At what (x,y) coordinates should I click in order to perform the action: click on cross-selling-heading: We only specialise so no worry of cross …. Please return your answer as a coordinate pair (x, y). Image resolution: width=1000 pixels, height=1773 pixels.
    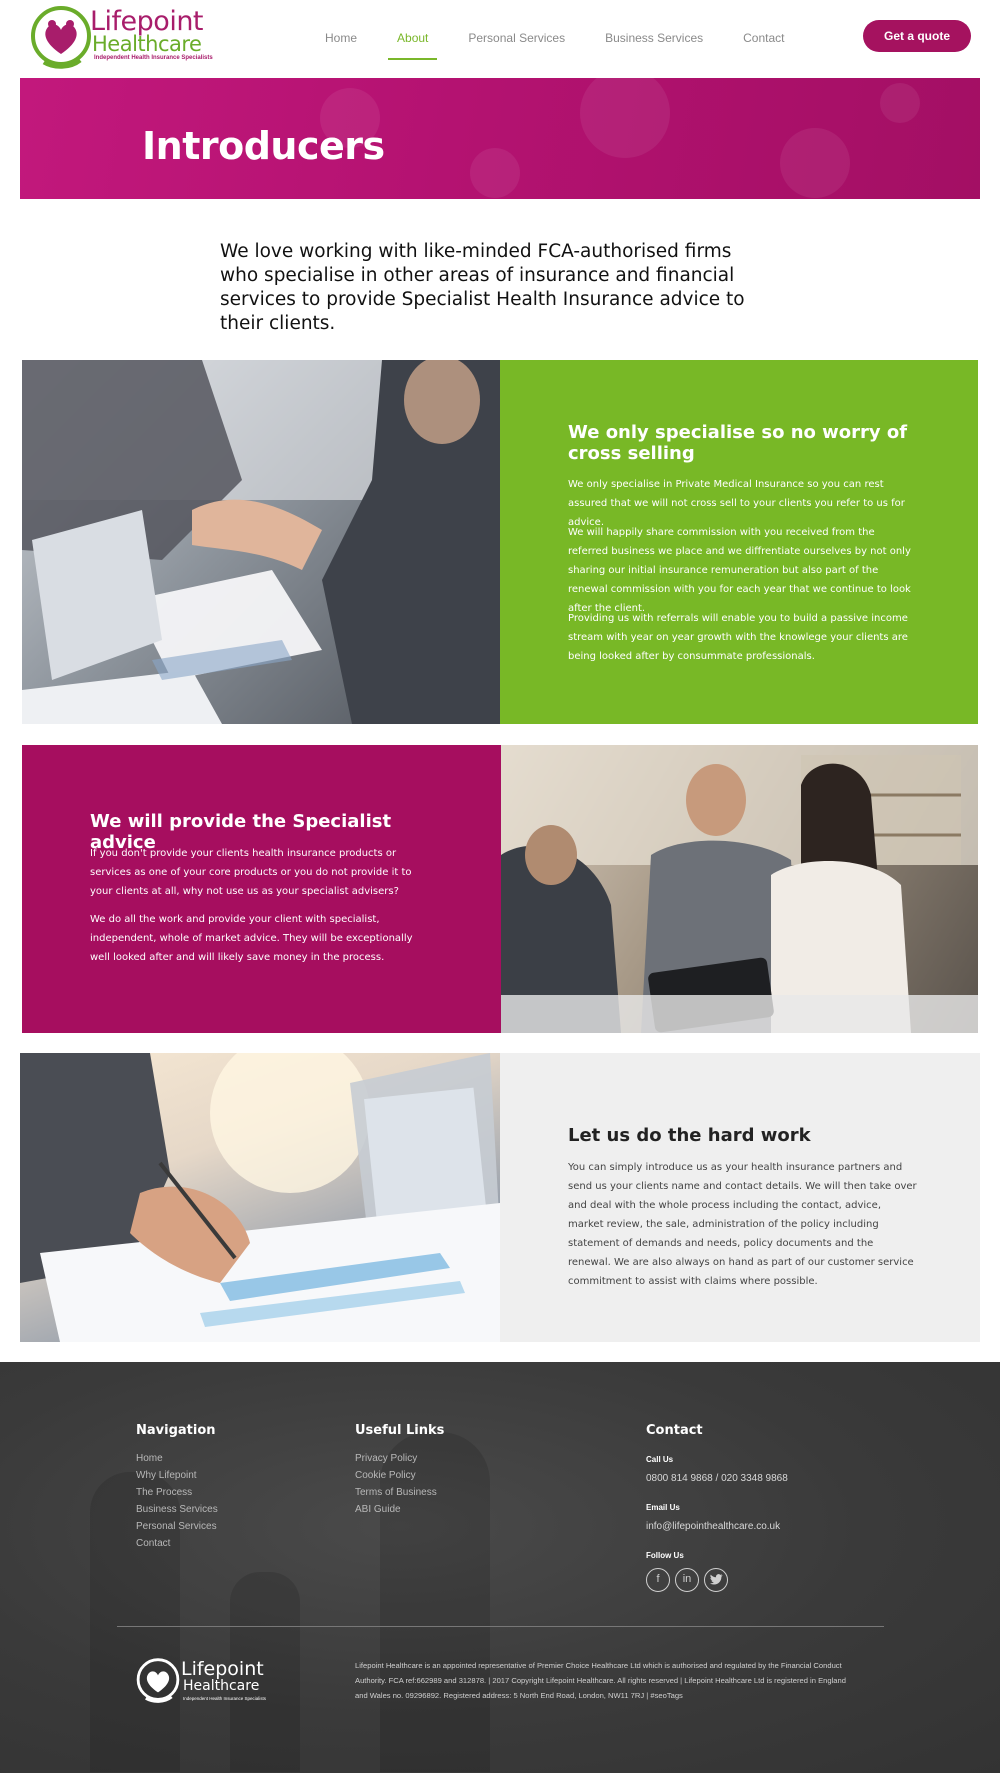
    Looking at the image, I should click on (738, 443).